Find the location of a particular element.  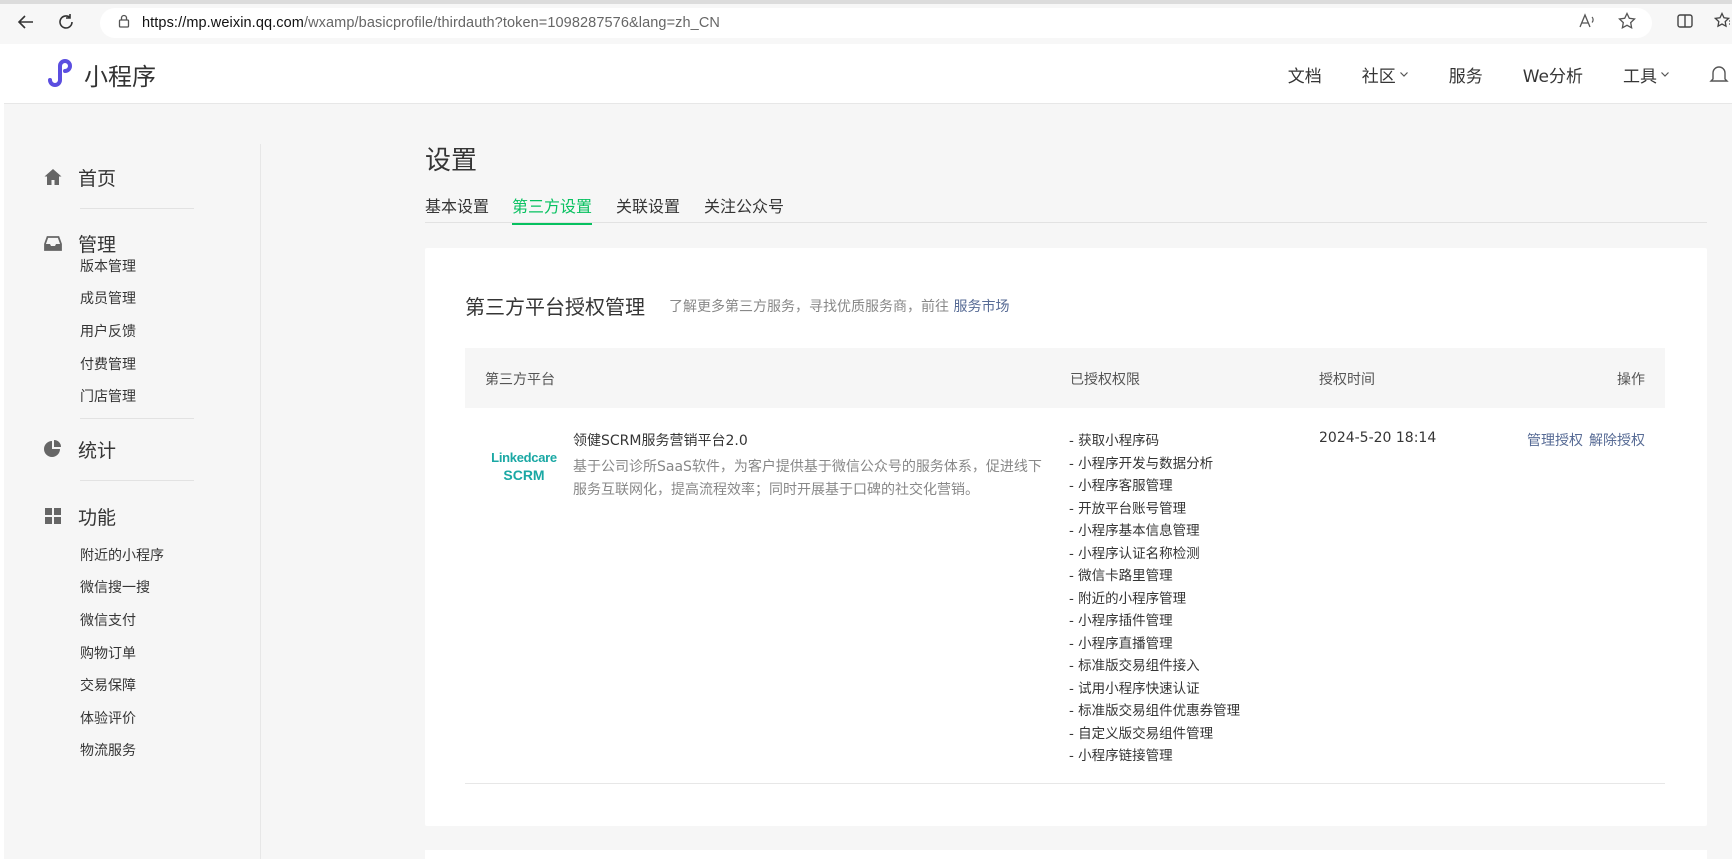

sidebar-sub-orders: 购物订单 is located at coordinates (108, 653).